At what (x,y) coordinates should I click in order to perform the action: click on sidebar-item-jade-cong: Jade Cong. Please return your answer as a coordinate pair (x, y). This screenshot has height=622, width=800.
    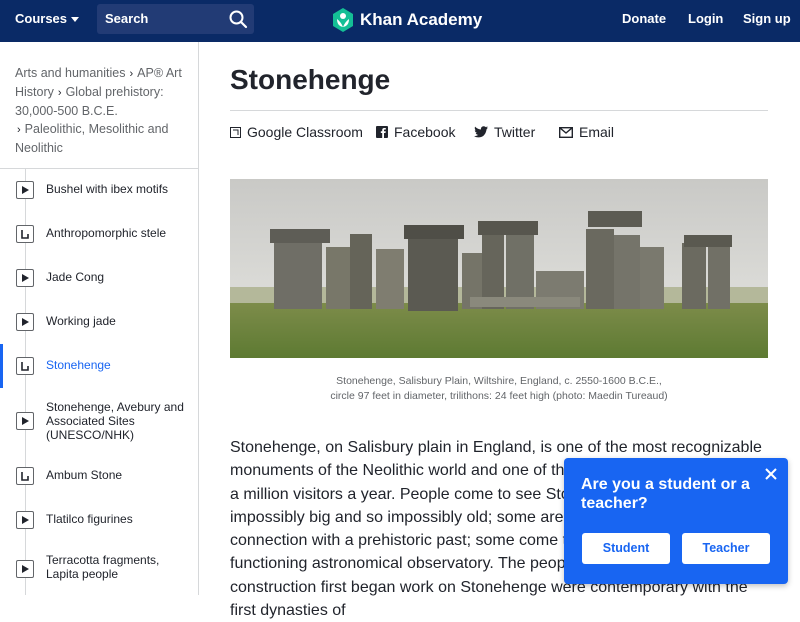
    Looking at the image, I should click on (99, 278).